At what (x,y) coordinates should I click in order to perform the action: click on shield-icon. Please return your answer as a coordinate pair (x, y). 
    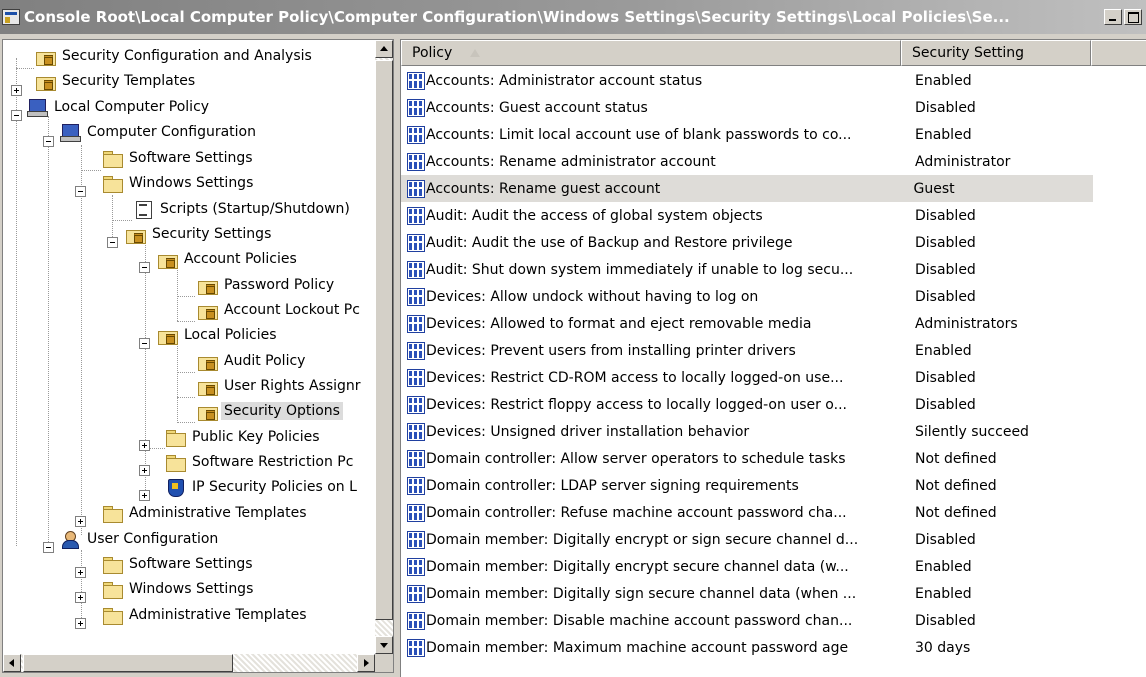
    Looking at the image, I should click on (175, 487).